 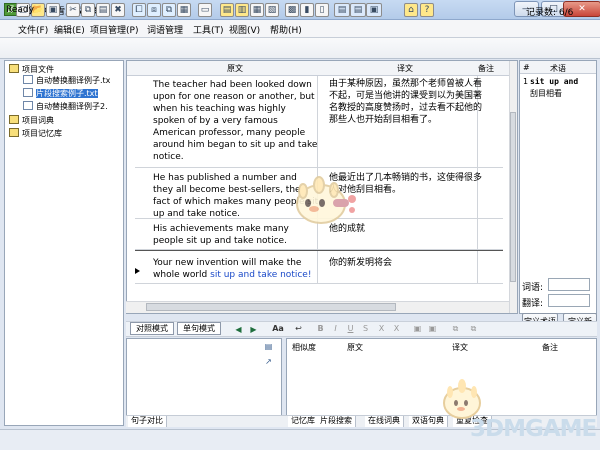 I want to click on subscript-icon: X, so click(x=396, y=328).